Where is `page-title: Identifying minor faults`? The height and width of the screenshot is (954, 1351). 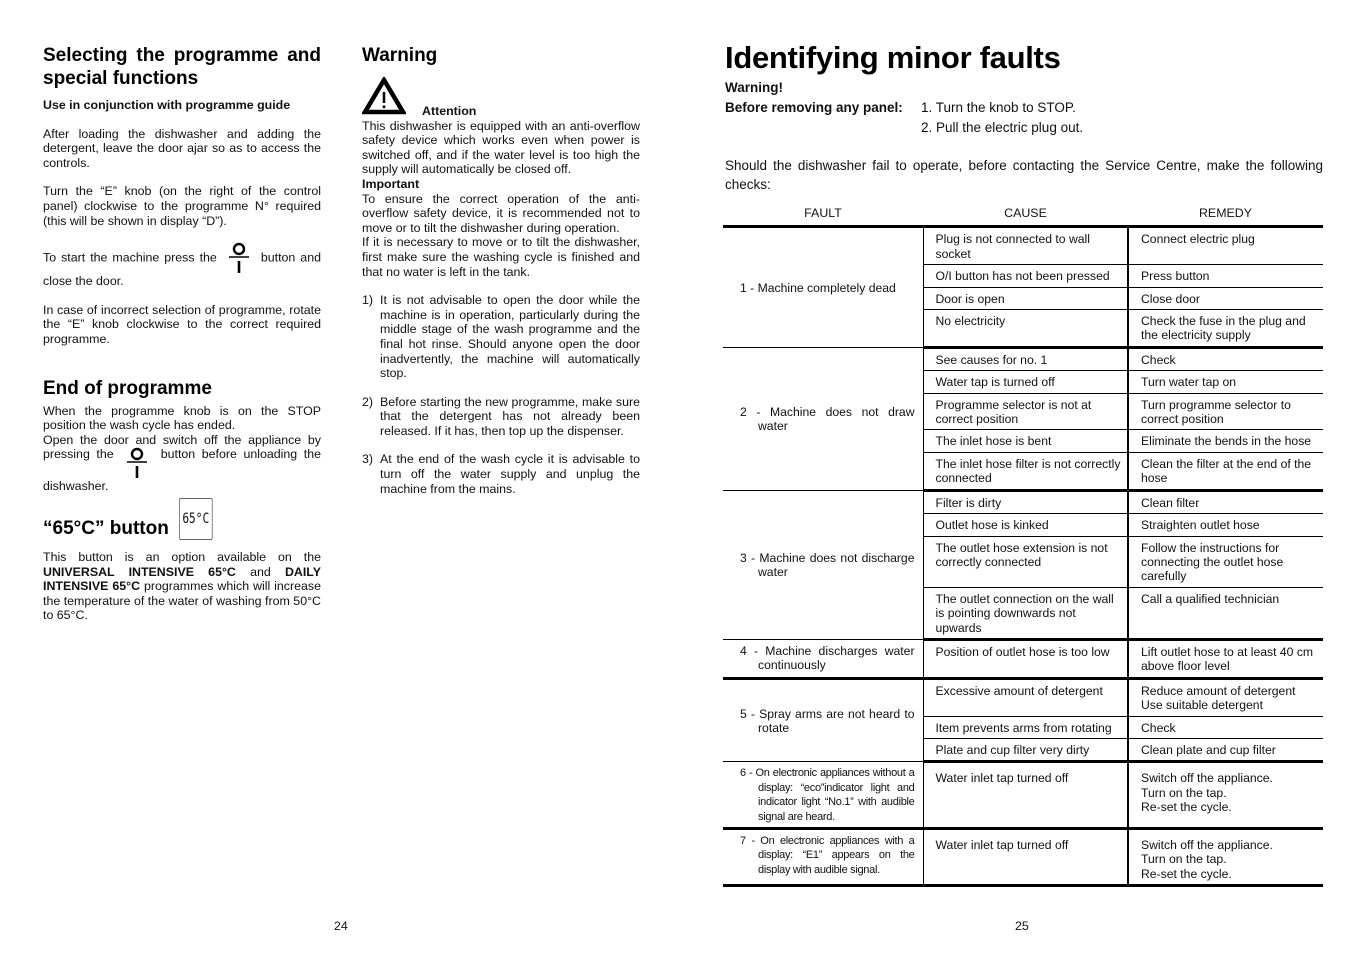
page-title: Identifying minor faults is located at coordinates (893, 57).